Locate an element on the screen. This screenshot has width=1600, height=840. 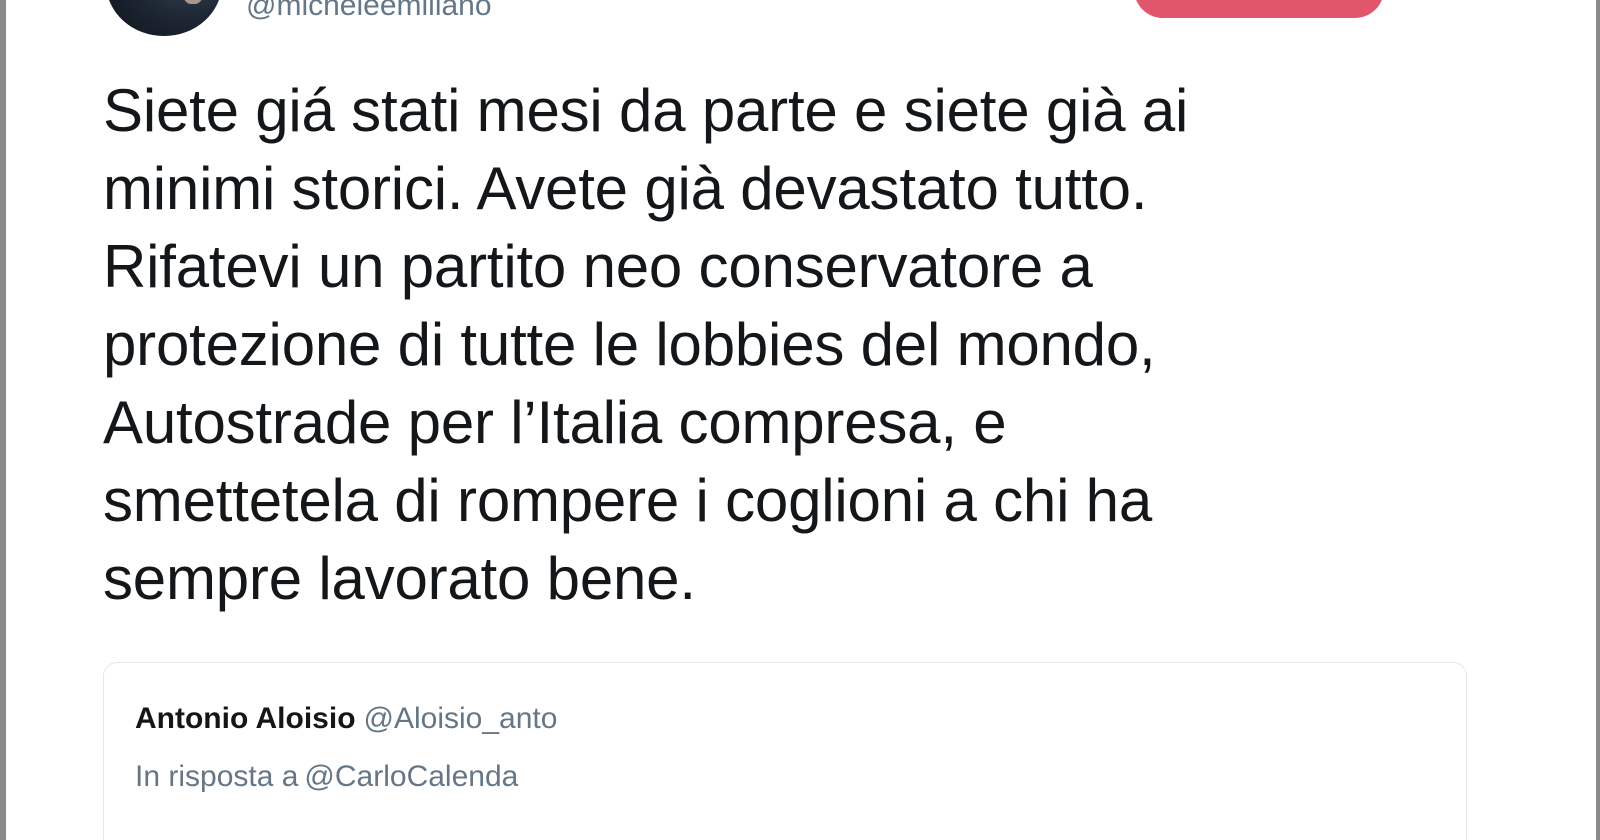
quoted-tweet-header: Antonio Aloisio @Aloisio_anto is located at coordinates (346, 719).